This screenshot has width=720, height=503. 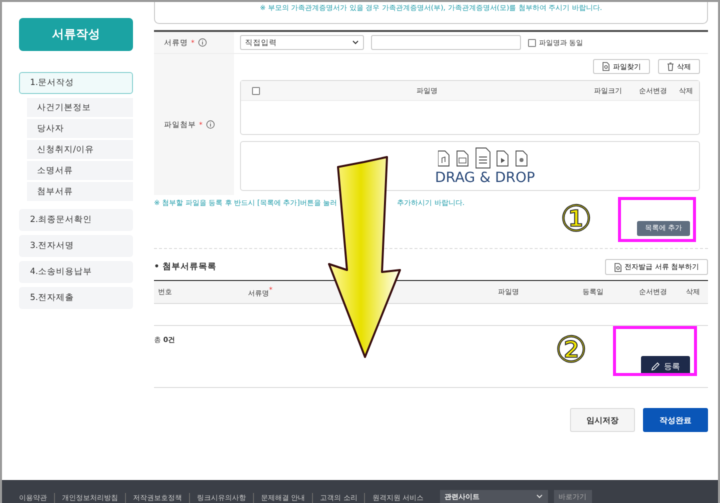 I want to click on step-menu-item: 4.소송비용납부, so click(x=76, y=272).